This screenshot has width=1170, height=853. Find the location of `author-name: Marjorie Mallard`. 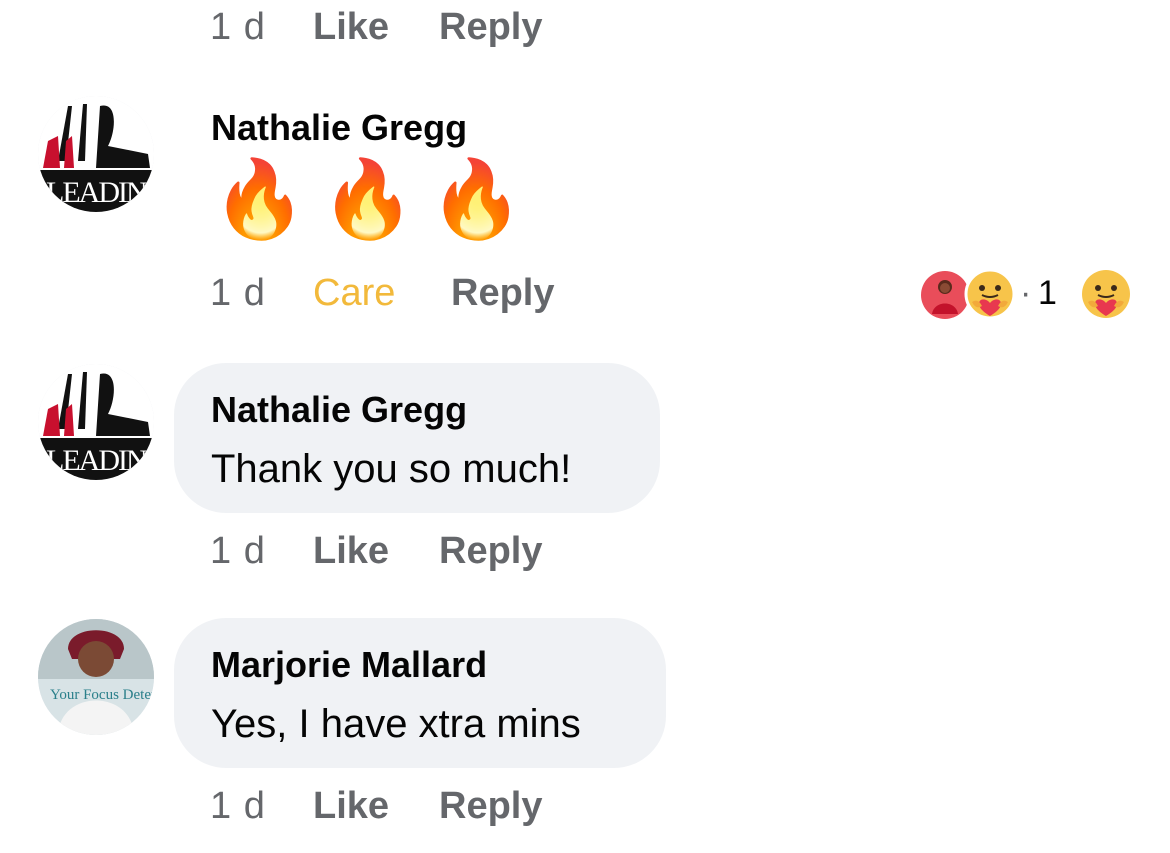

author-name: Marjorie Mallard is located at coordinates (349, 665).